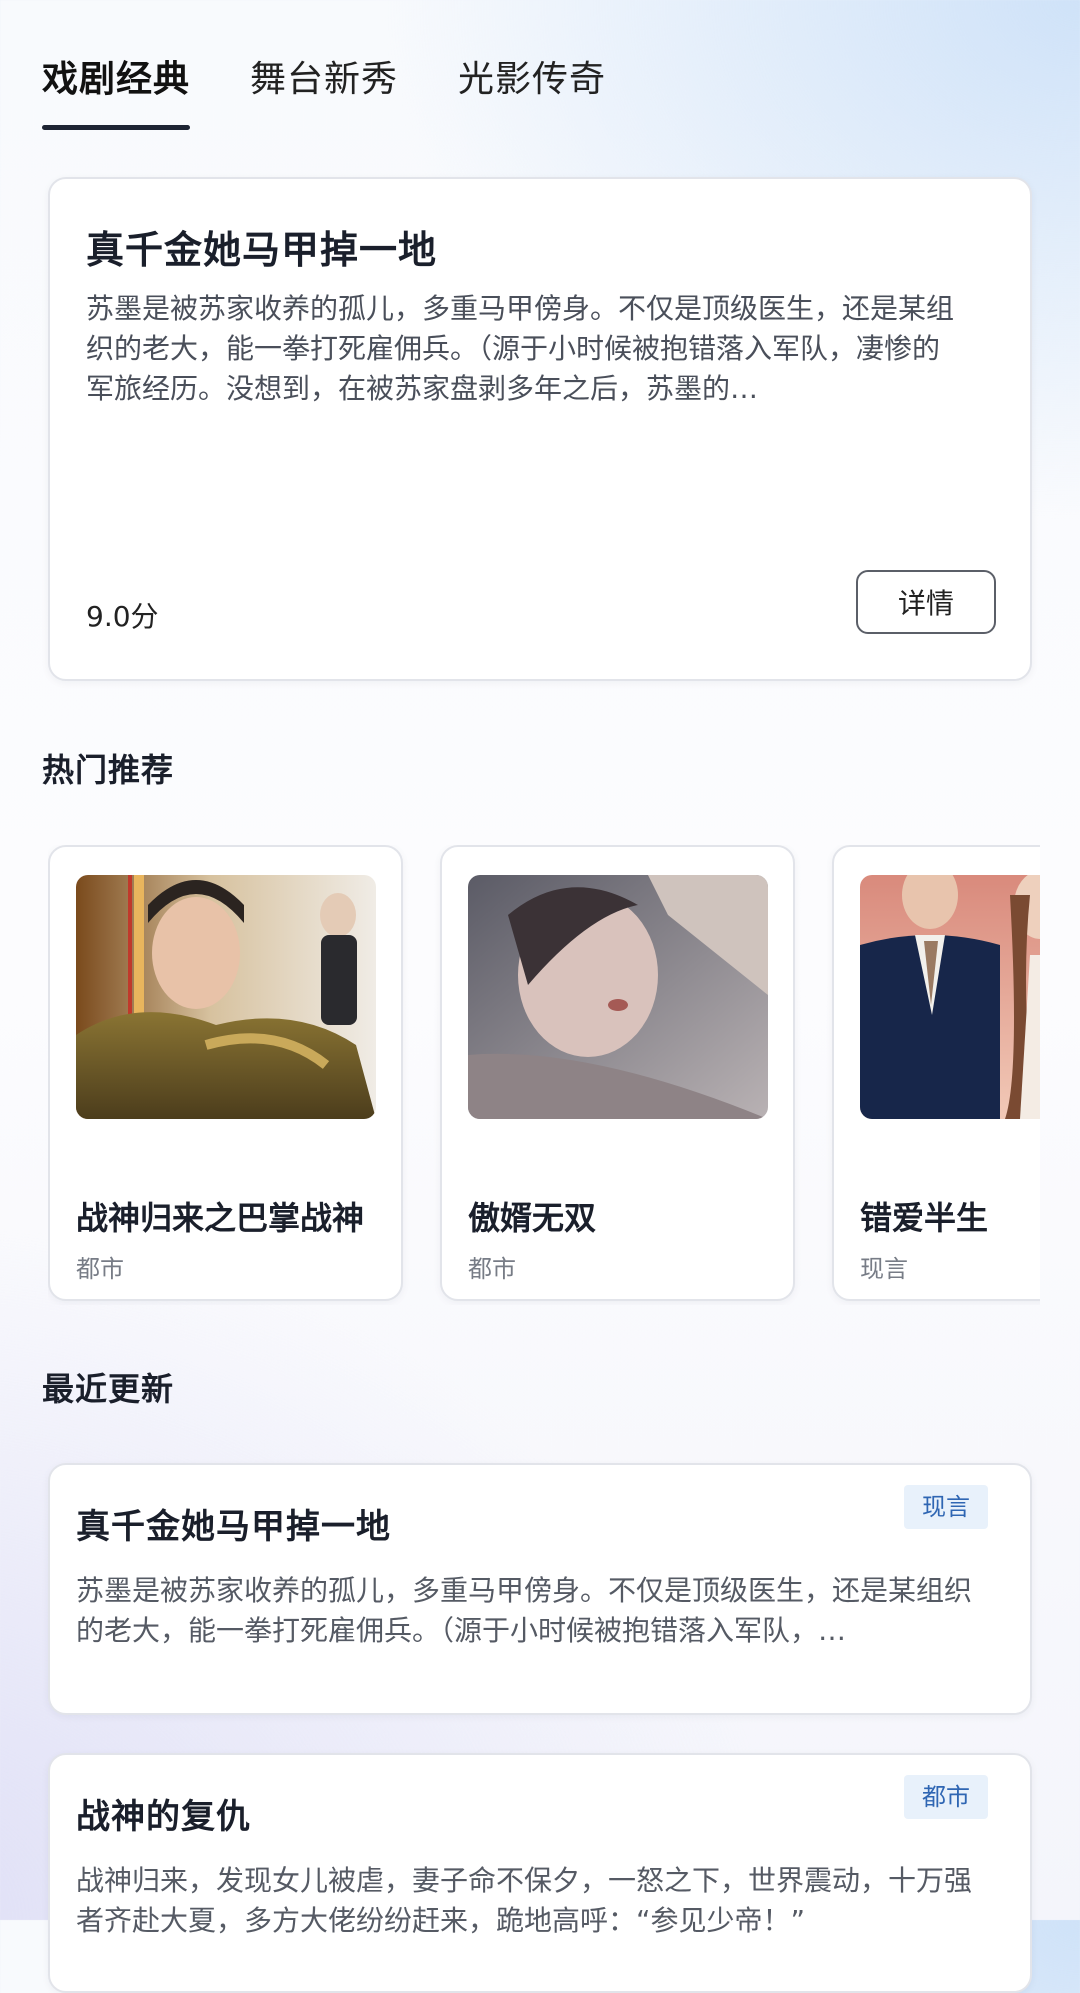 The width and height of the screenshot is (1080, 1993). Describe the element at coordinates (532, 1218) in the screenshot. I see `hot-card-title: 傲婿无双` at that location.